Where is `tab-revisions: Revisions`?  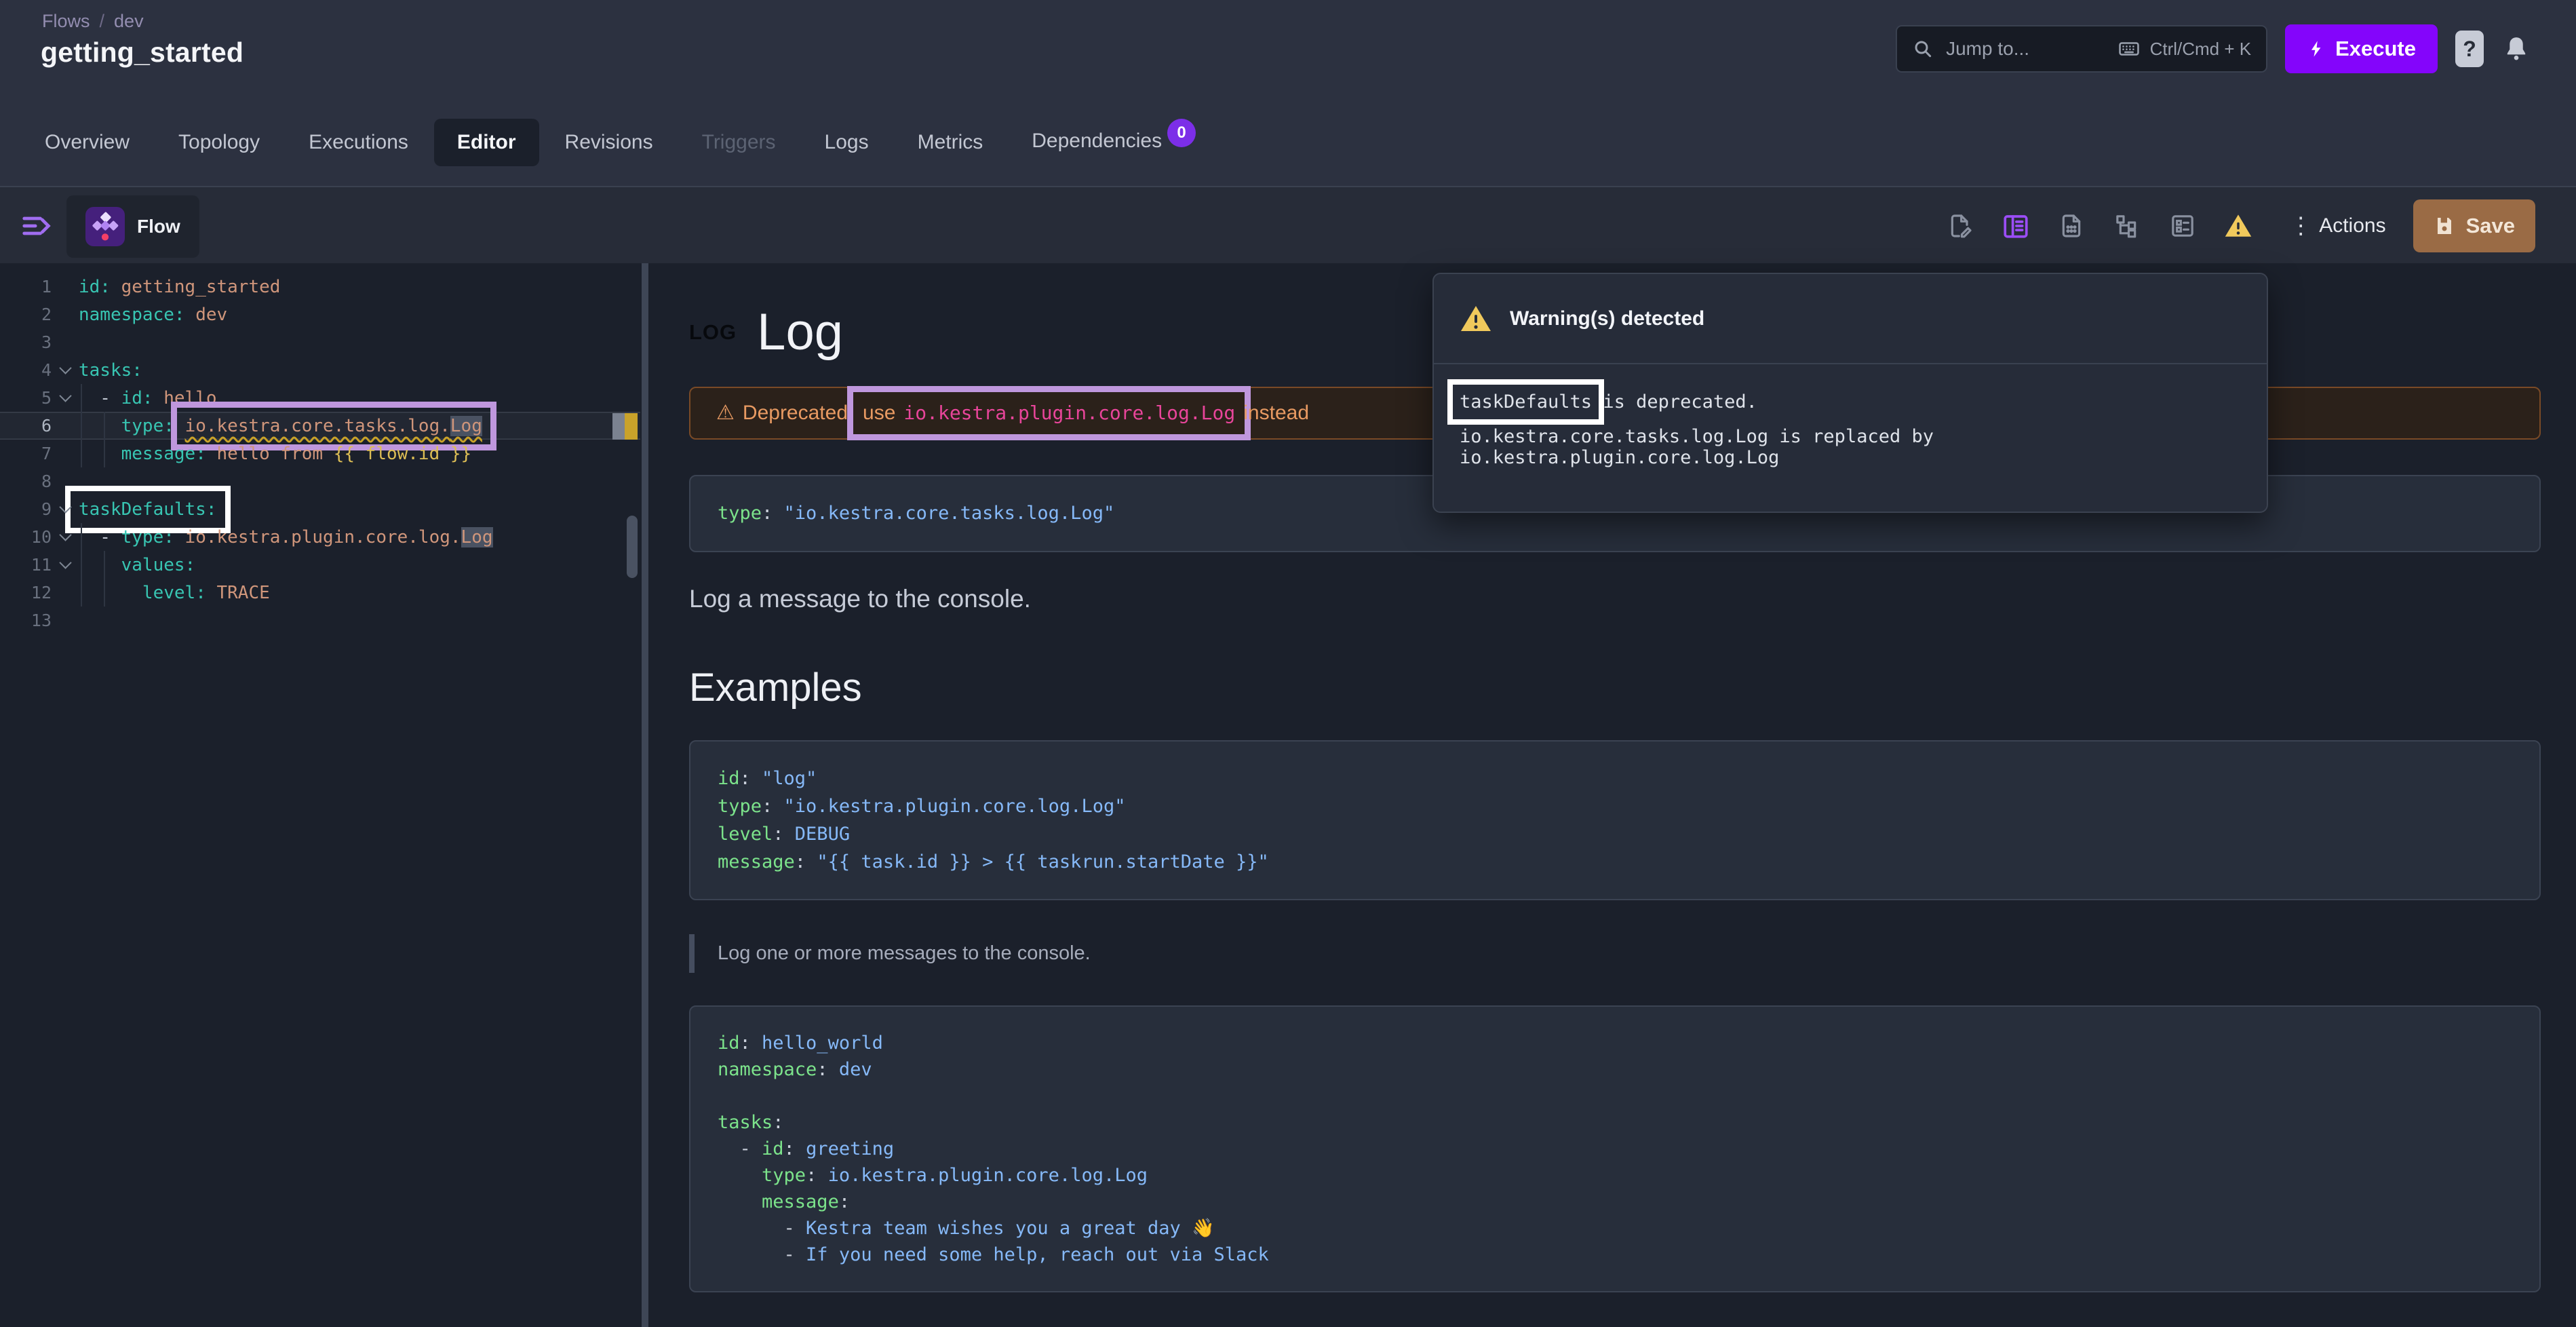
tab-revisions: Revisions is located at coordinates (609, 142).